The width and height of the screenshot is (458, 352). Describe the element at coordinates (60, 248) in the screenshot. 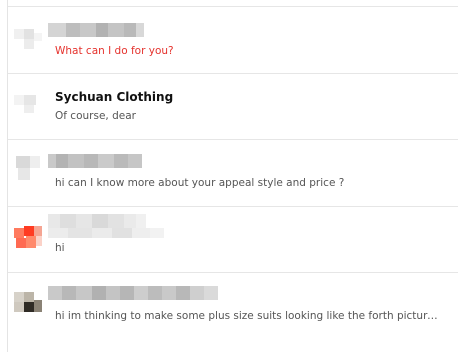

I see `message-preview: hi` at that location.